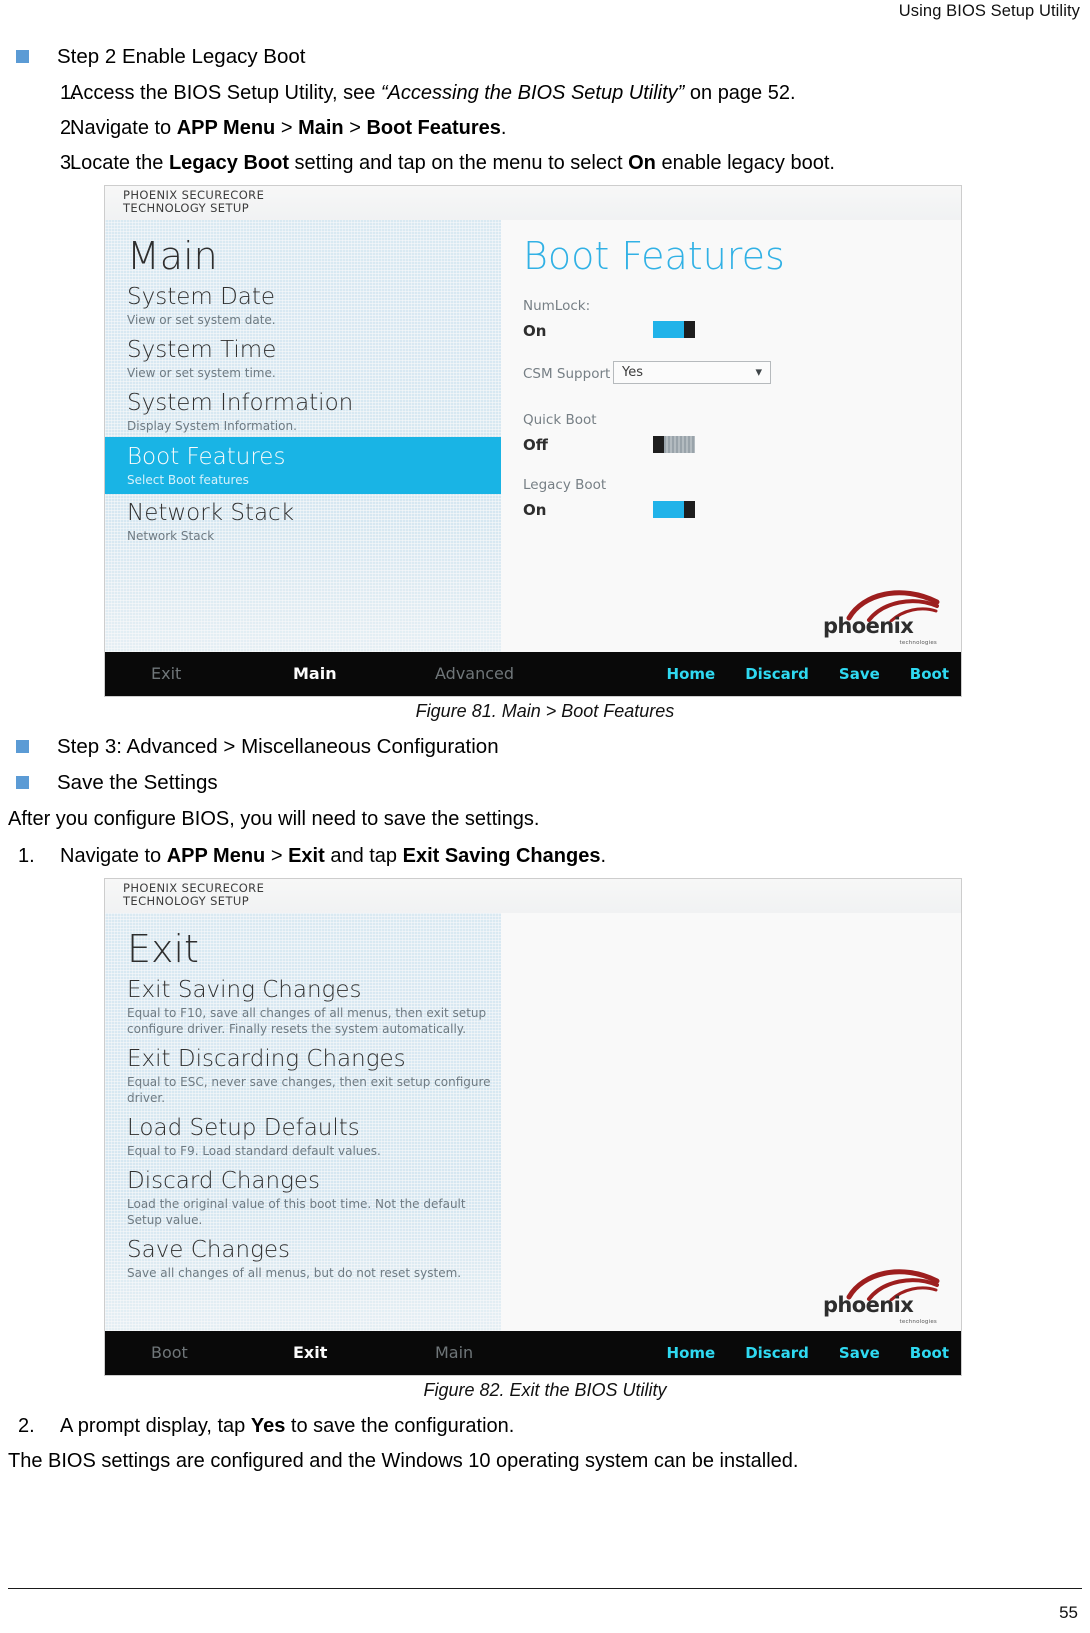 The width and height of the screenshot is (1090, 1633). What do you see at coordinates (155, 1426) in the screenshot?
I see `text-run: A prompt display, tap` at bounding box center [155, 1426].